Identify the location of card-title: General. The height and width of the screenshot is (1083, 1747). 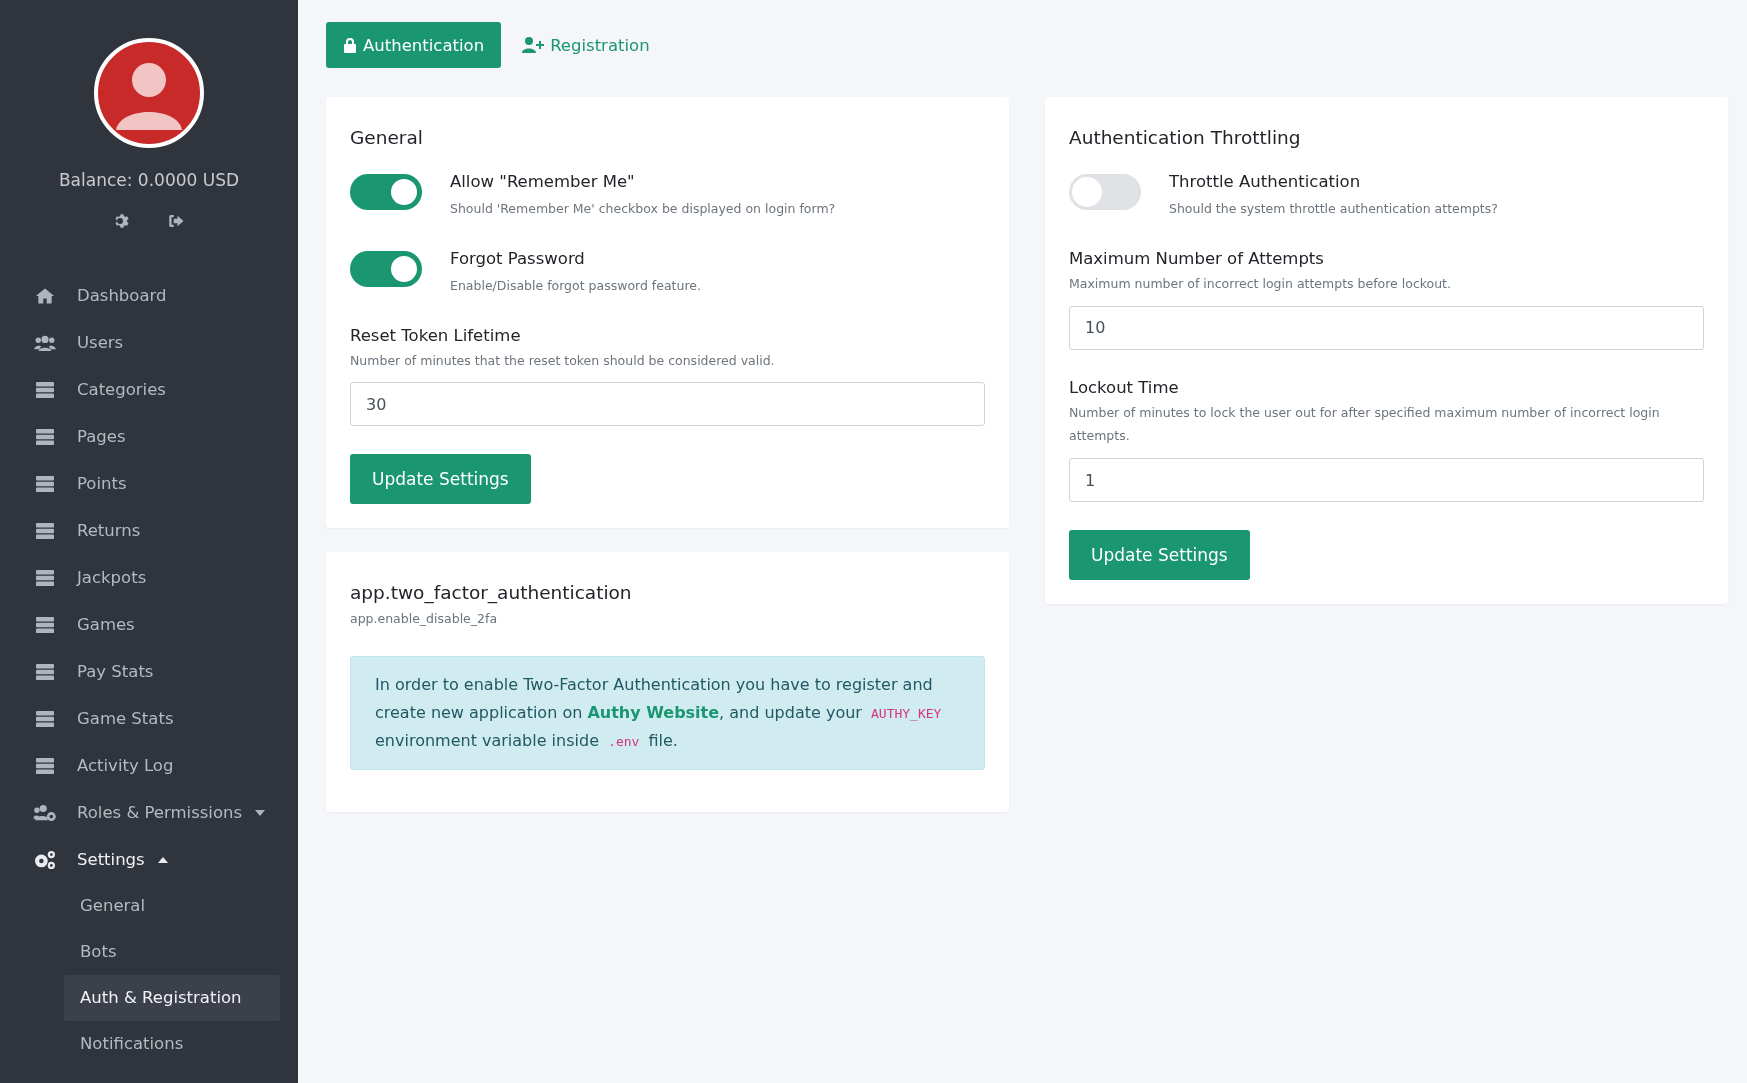
(387, 137).